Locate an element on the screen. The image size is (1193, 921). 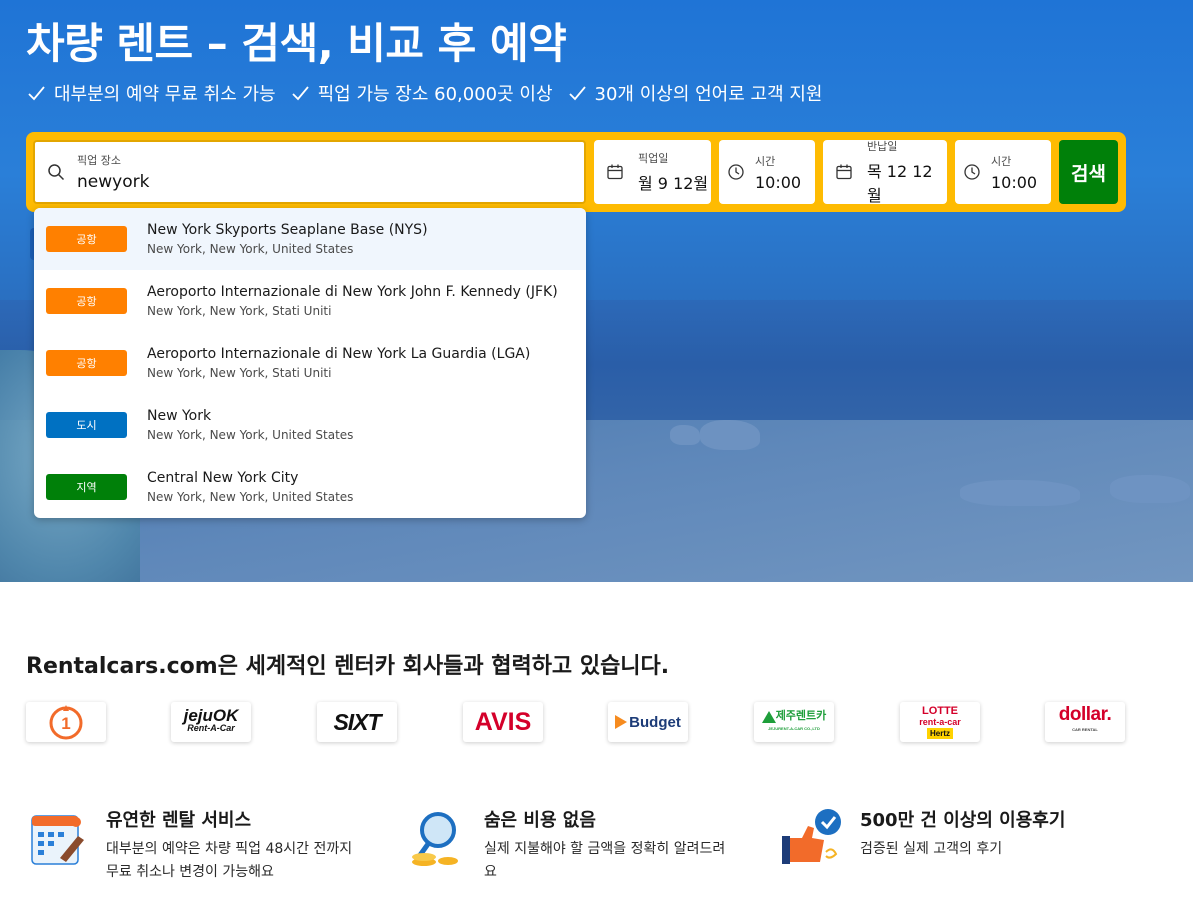
usp-item: 30개 이상의 언어로 고객 지원 is located at coordinates (695, 93).